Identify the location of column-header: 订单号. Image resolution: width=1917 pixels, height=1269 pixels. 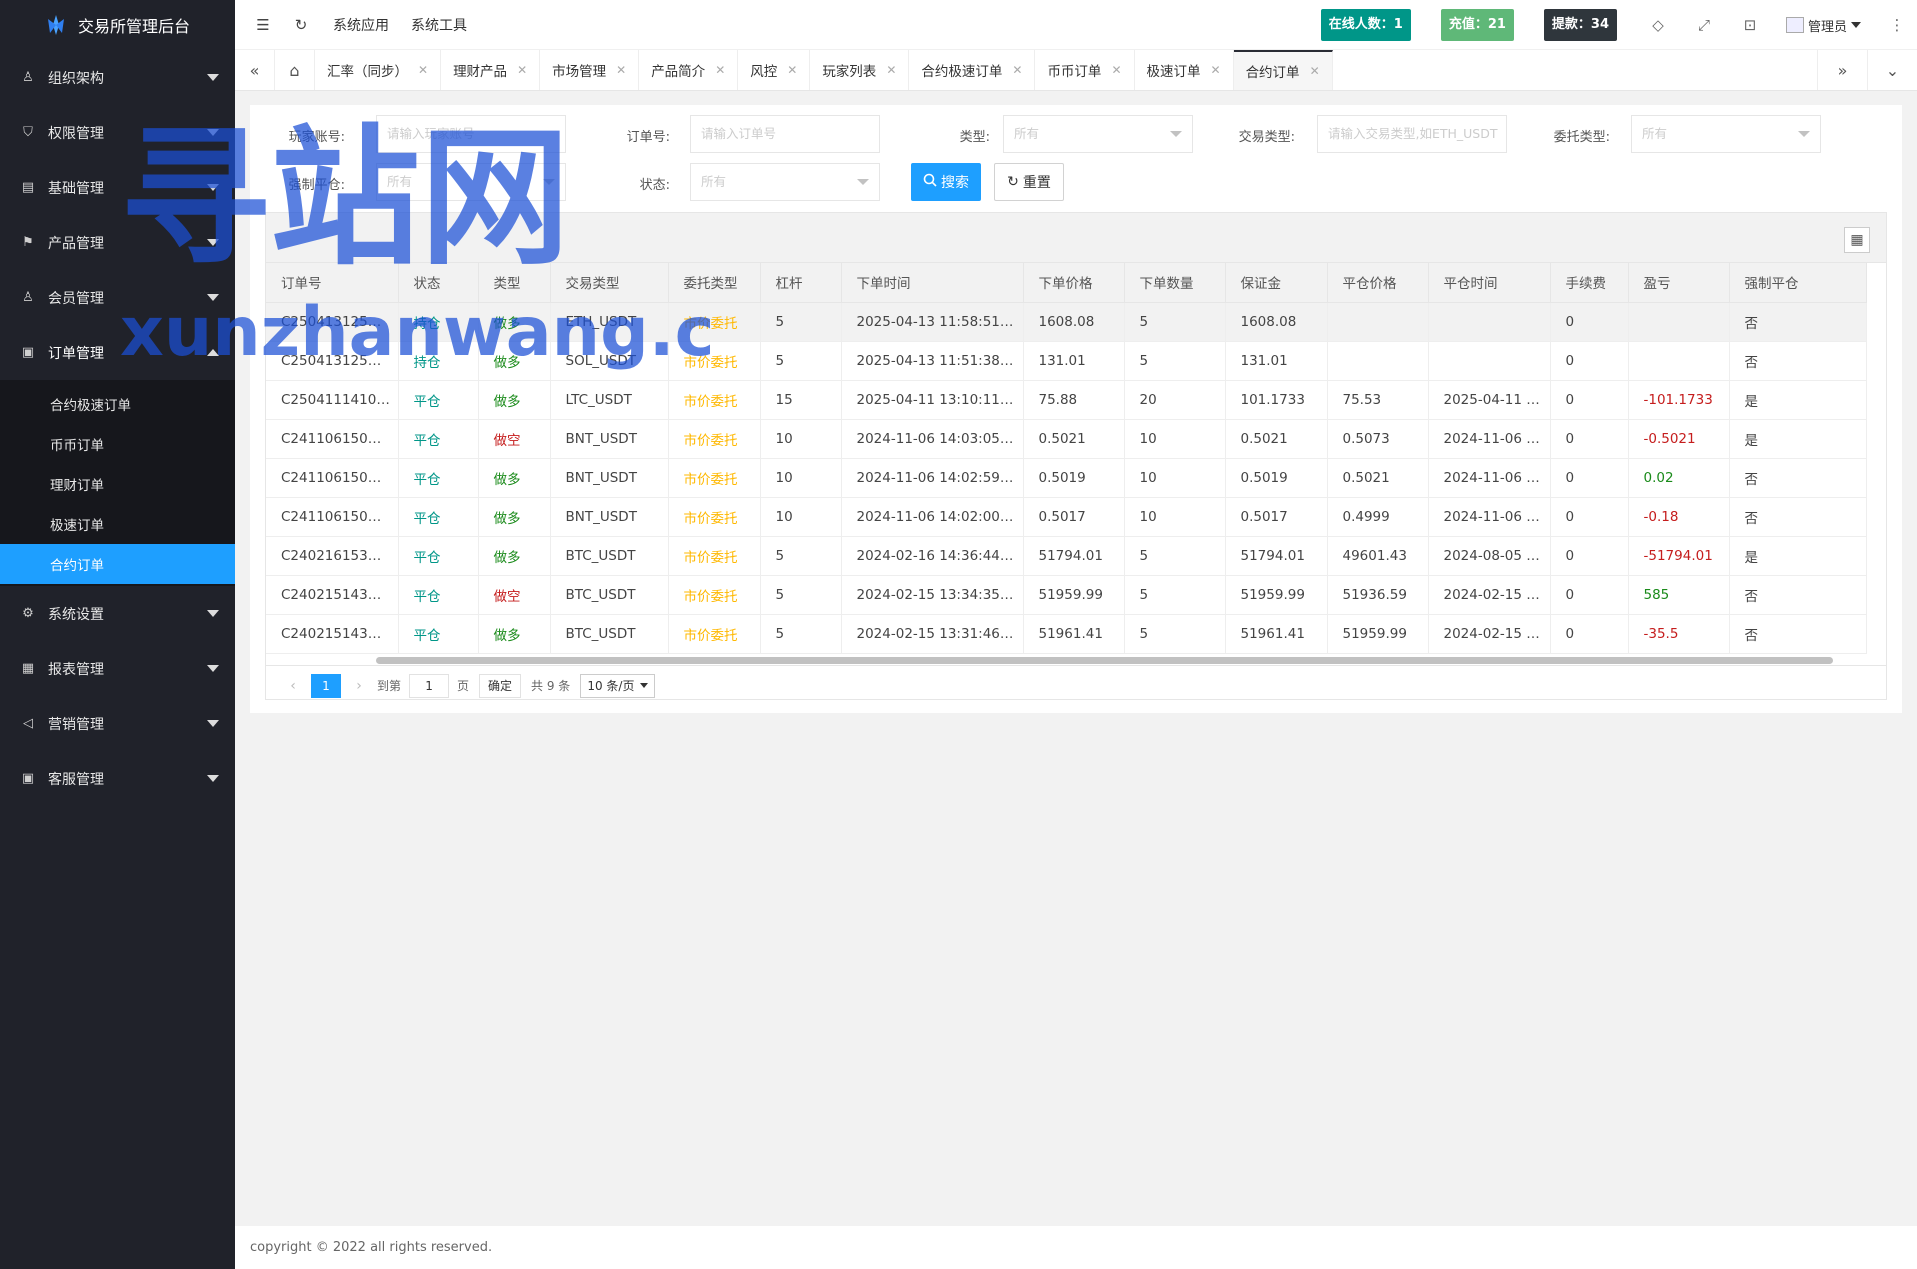
(332, 283).